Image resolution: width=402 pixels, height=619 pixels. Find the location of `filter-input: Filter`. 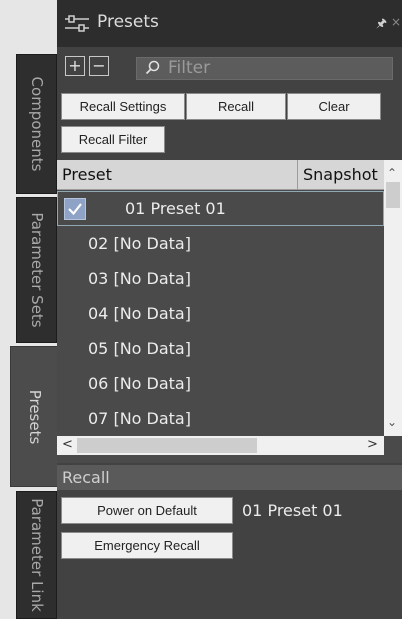

filter-input: Filter is located at coordinates (264, 68).